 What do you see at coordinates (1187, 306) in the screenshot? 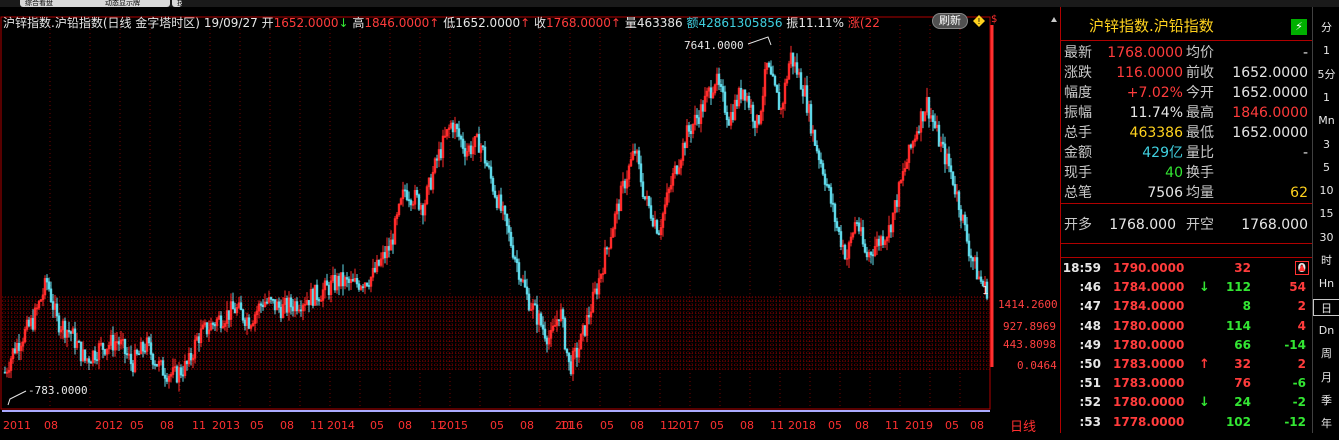
I see `trade-row: :47 1784.0000 8 2` at bounding box center [1187, 306].